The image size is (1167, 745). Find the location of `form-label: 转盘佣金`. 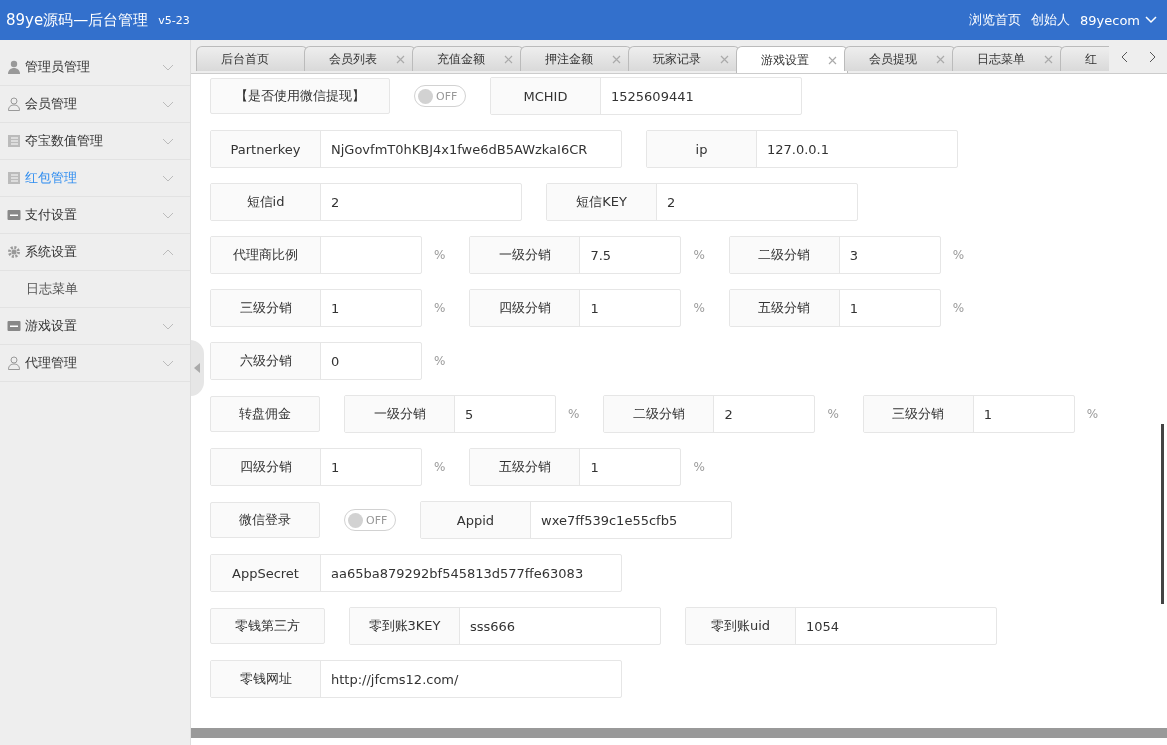

form-label: 转盘佣金 is located at coordinates (265, 414).